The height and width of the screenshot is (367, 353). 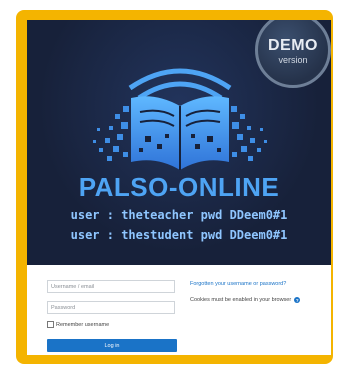 What do you see at coordinates (241, 300) in the screenshot?
I see `cookies-notice-text: Cookies must be enabled in your browser` at bounding box center [241, 300].